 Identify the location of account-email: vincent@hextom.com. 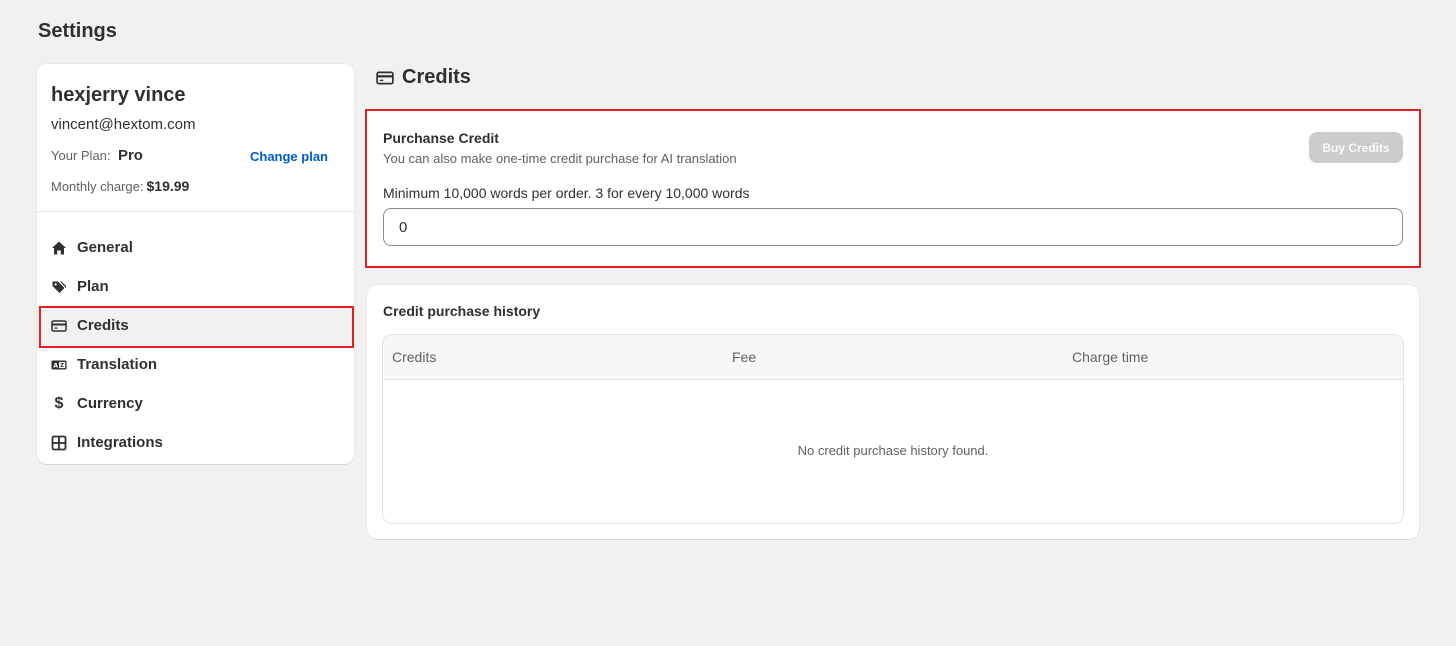
(123, 124).